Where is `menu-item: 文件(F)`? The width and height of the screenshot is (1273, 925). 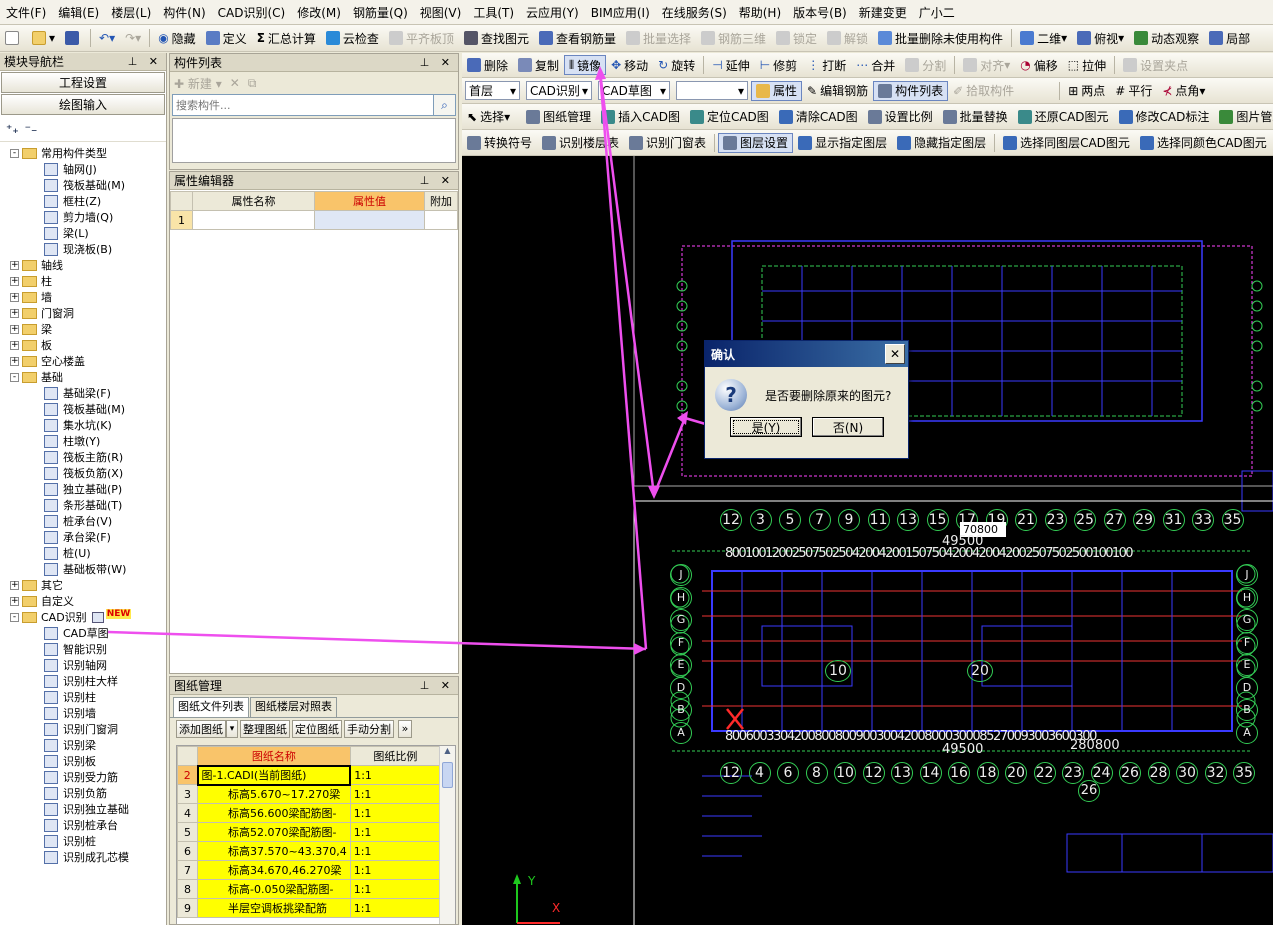
menu-item: 文件(F) is located at coordinates (26, 12).